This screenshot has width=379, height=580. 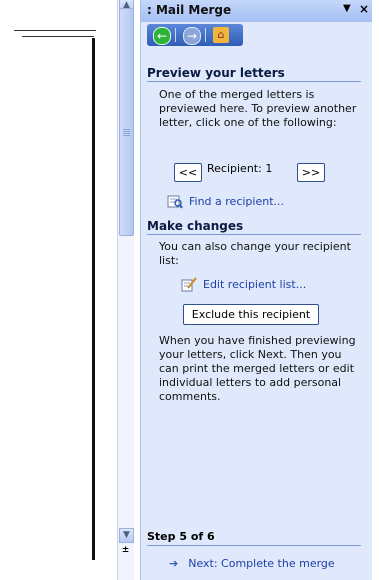 What do you see at coordinates (251, 314) in the screenshot?
I see `exclude-recipient-button: Exclude this recipient` at bounding box center [251, 314].